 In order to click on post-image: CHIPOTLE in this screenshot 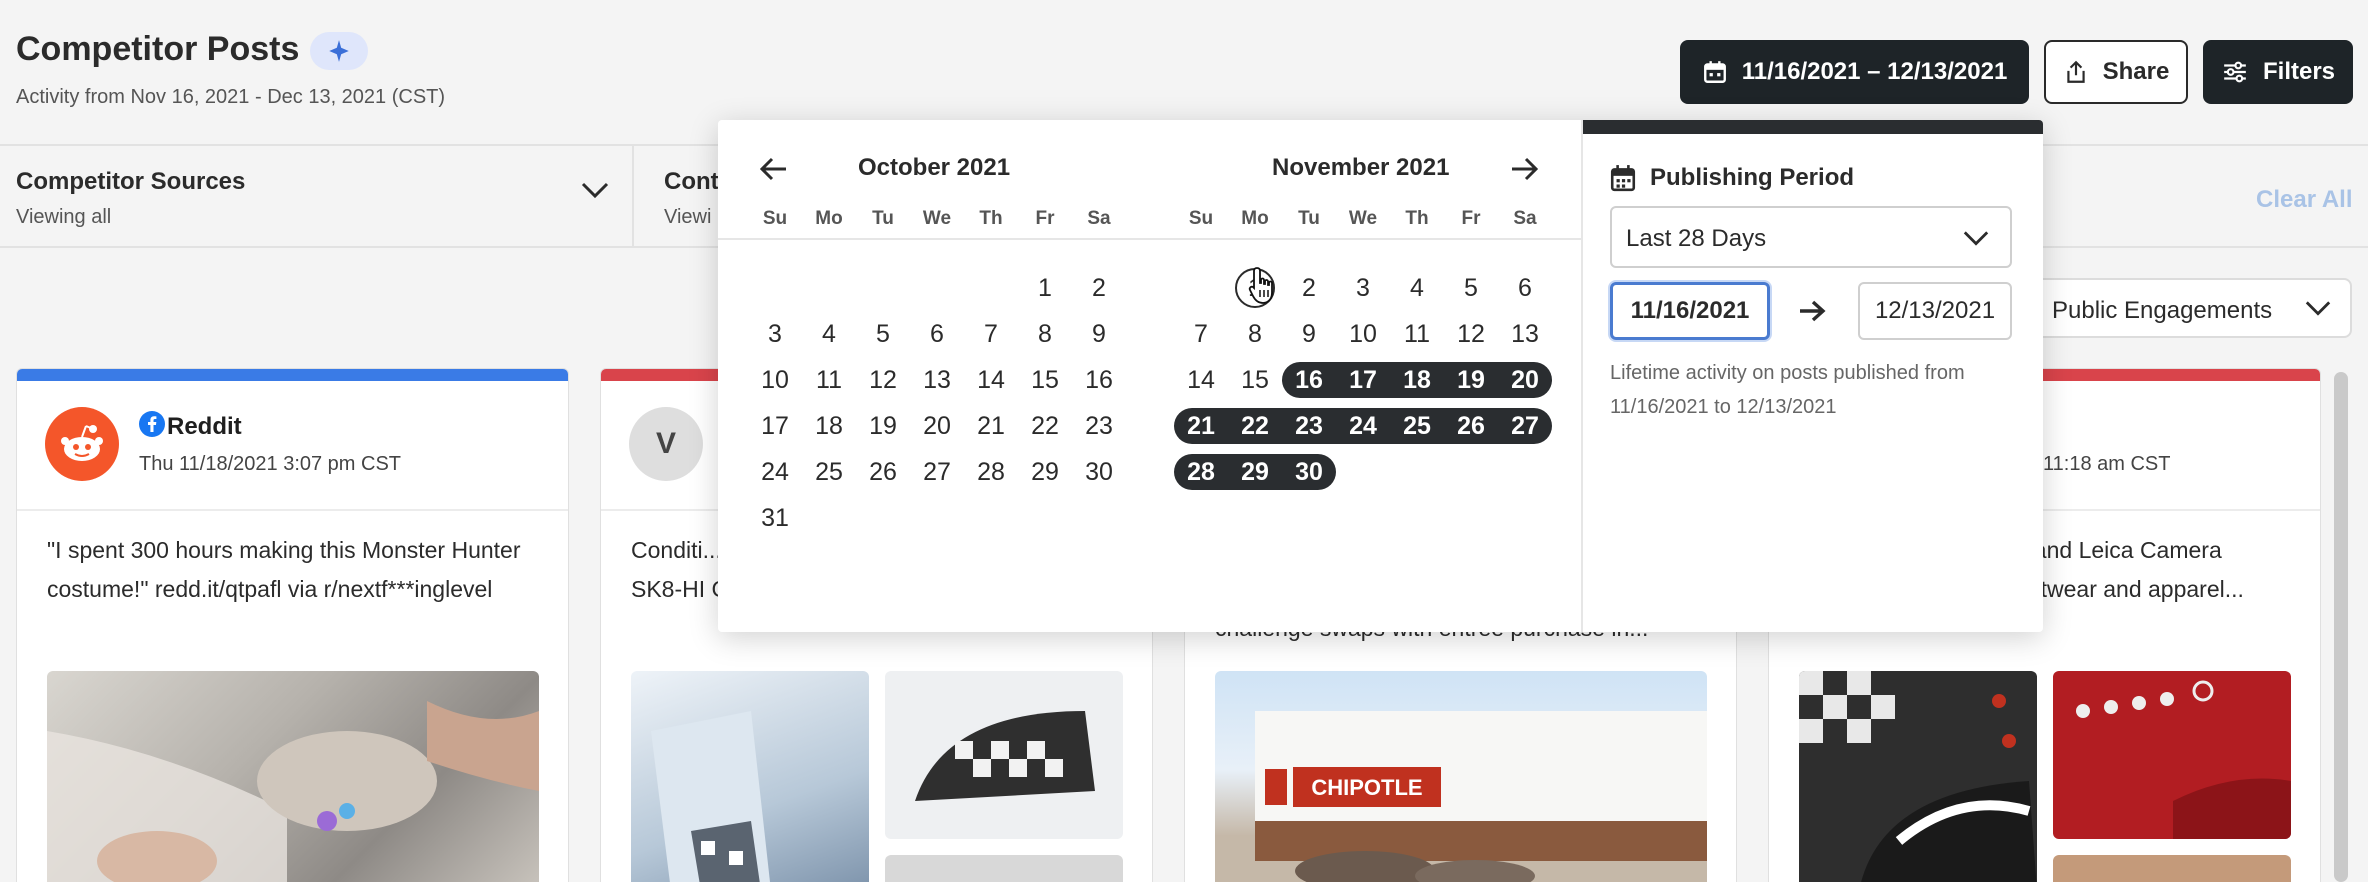, I will do `click(1461, 776)`.